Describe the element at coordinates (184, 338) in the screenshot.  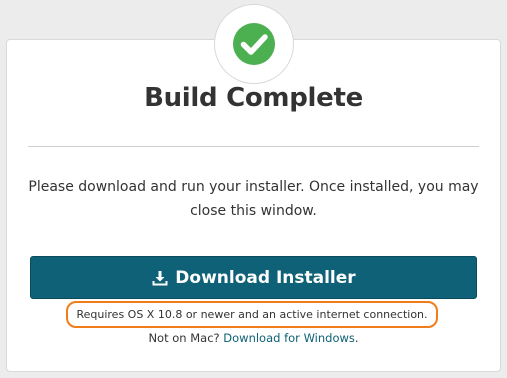
I see `not-on-mac-text: Not on Mac?` at that location.